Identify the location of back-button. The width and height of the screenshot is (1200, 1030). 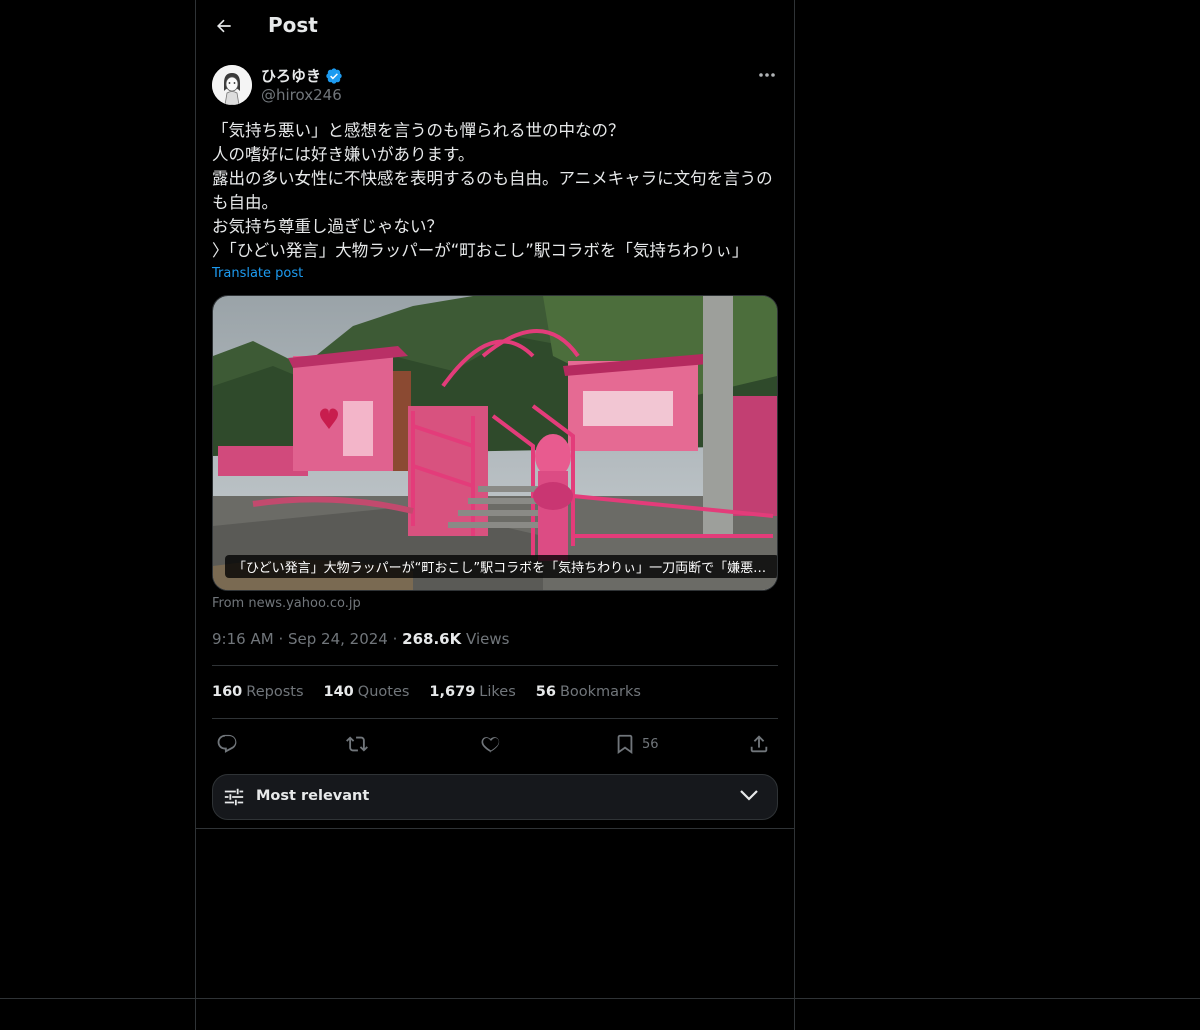
(224, 26).